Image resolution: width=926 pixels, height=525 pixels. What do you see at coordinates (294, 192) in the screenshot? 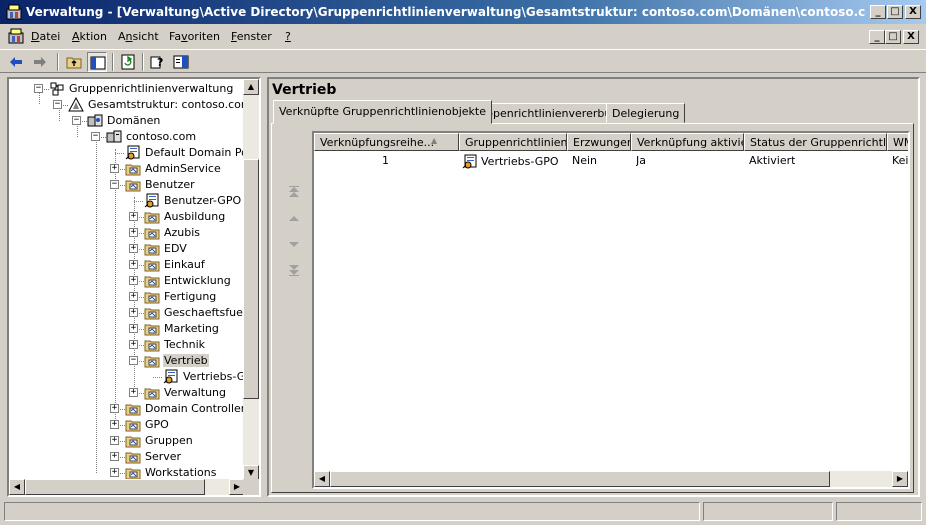
I see `move-to-top-button` at bounding box center [294, 192].